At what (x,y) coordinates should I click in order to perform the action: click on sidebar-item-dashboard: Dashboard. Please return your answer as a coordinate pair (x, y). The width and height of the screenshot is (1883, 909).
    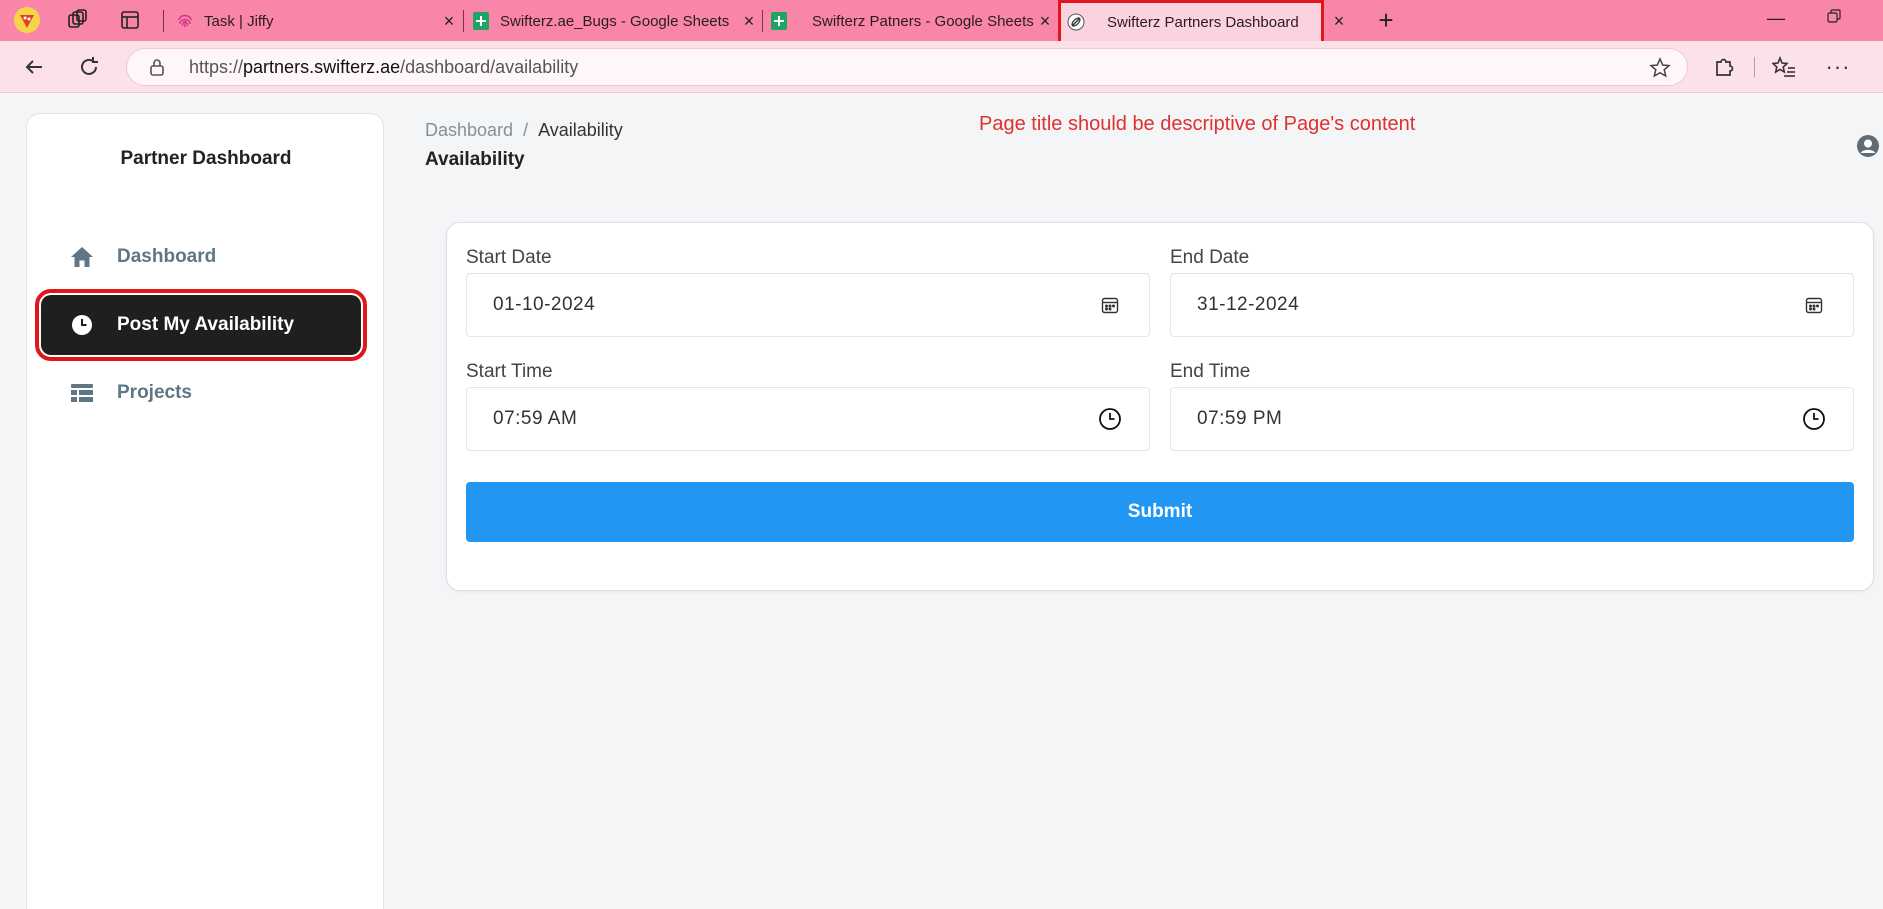
    Looking at the image, I should click on (201, 257).